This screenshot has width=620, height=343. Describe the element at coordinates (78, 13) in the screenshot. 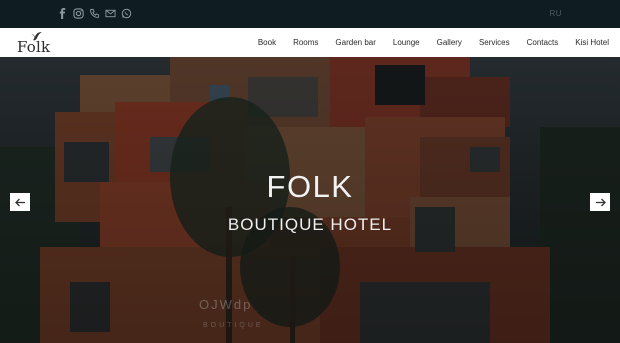

I see `instagram-icon` at that location.